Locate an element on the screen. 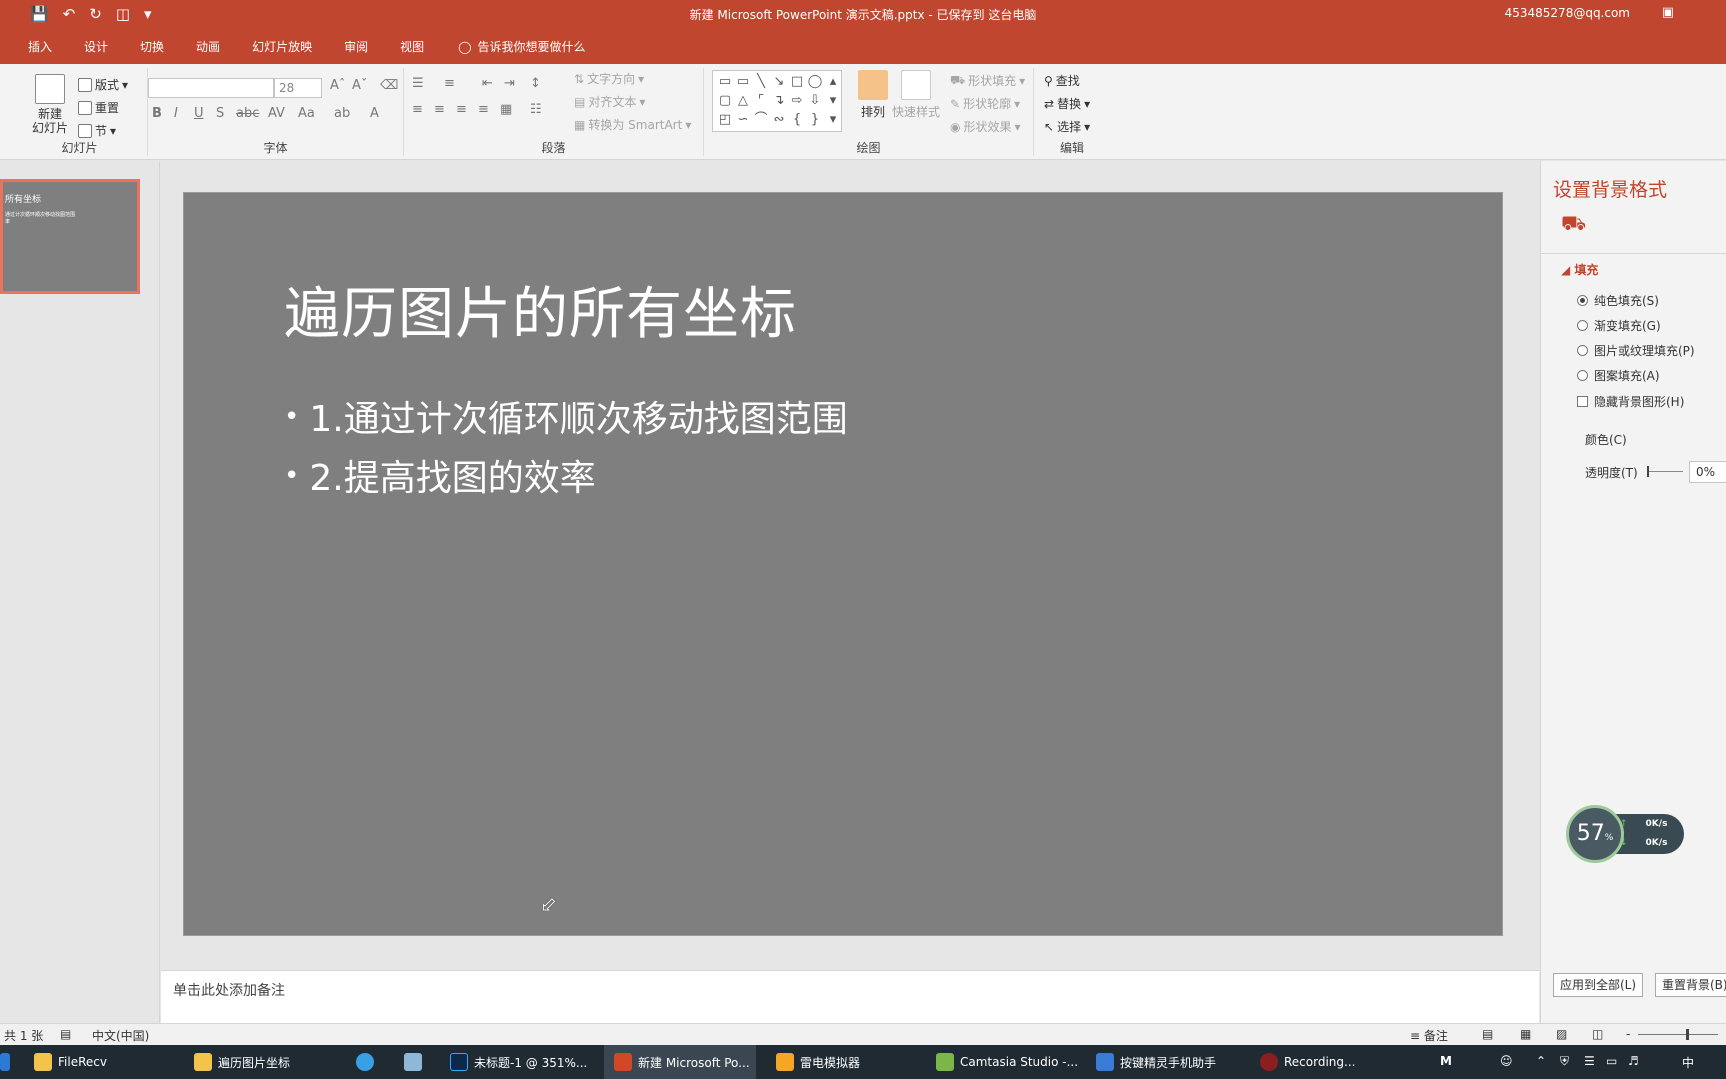  arc-shape-icon: ⌒ is located at coordinates (761, 120).